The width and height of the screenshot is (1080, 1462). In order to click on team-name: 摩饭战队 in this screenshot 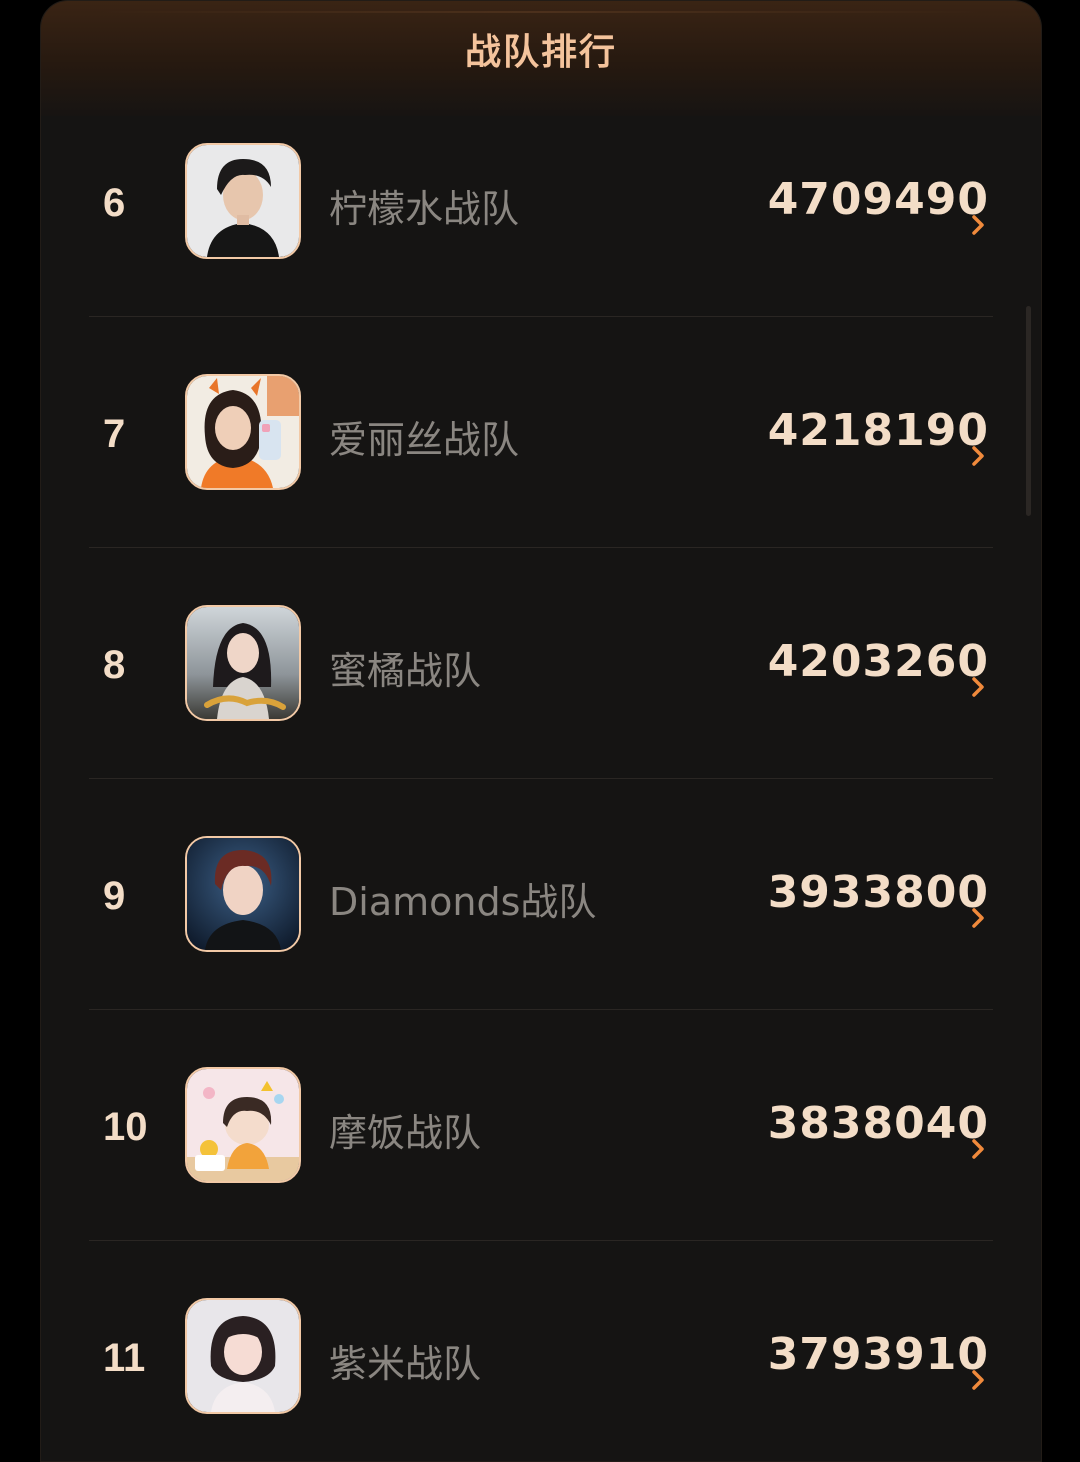, I will do `click(405, 1133)`.